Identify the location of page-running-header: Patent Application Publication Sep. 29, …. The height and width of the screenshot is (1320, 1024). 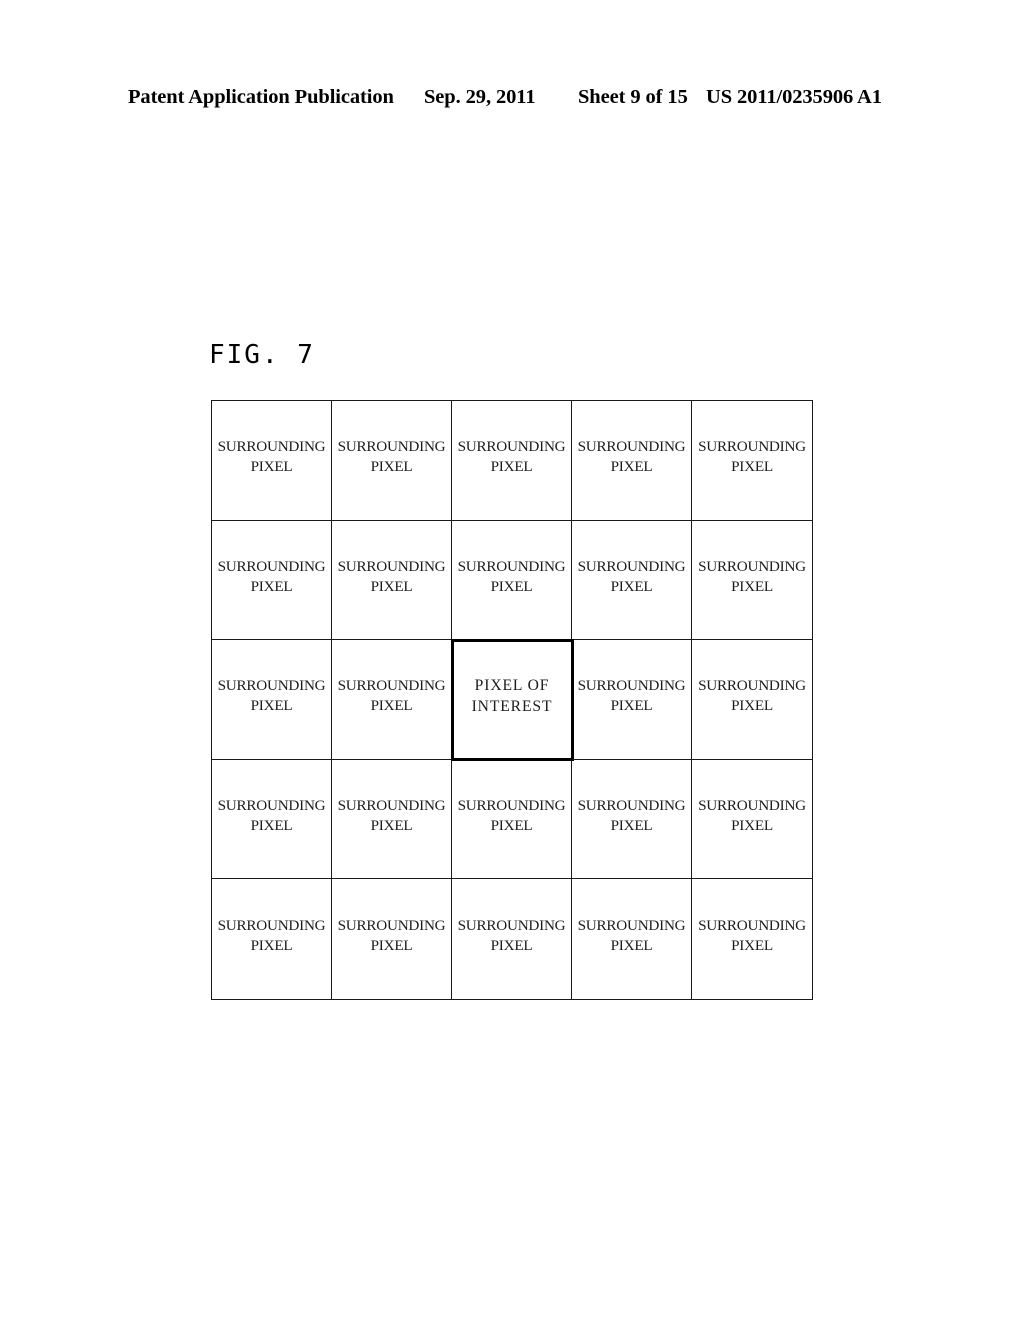
(512, 99).